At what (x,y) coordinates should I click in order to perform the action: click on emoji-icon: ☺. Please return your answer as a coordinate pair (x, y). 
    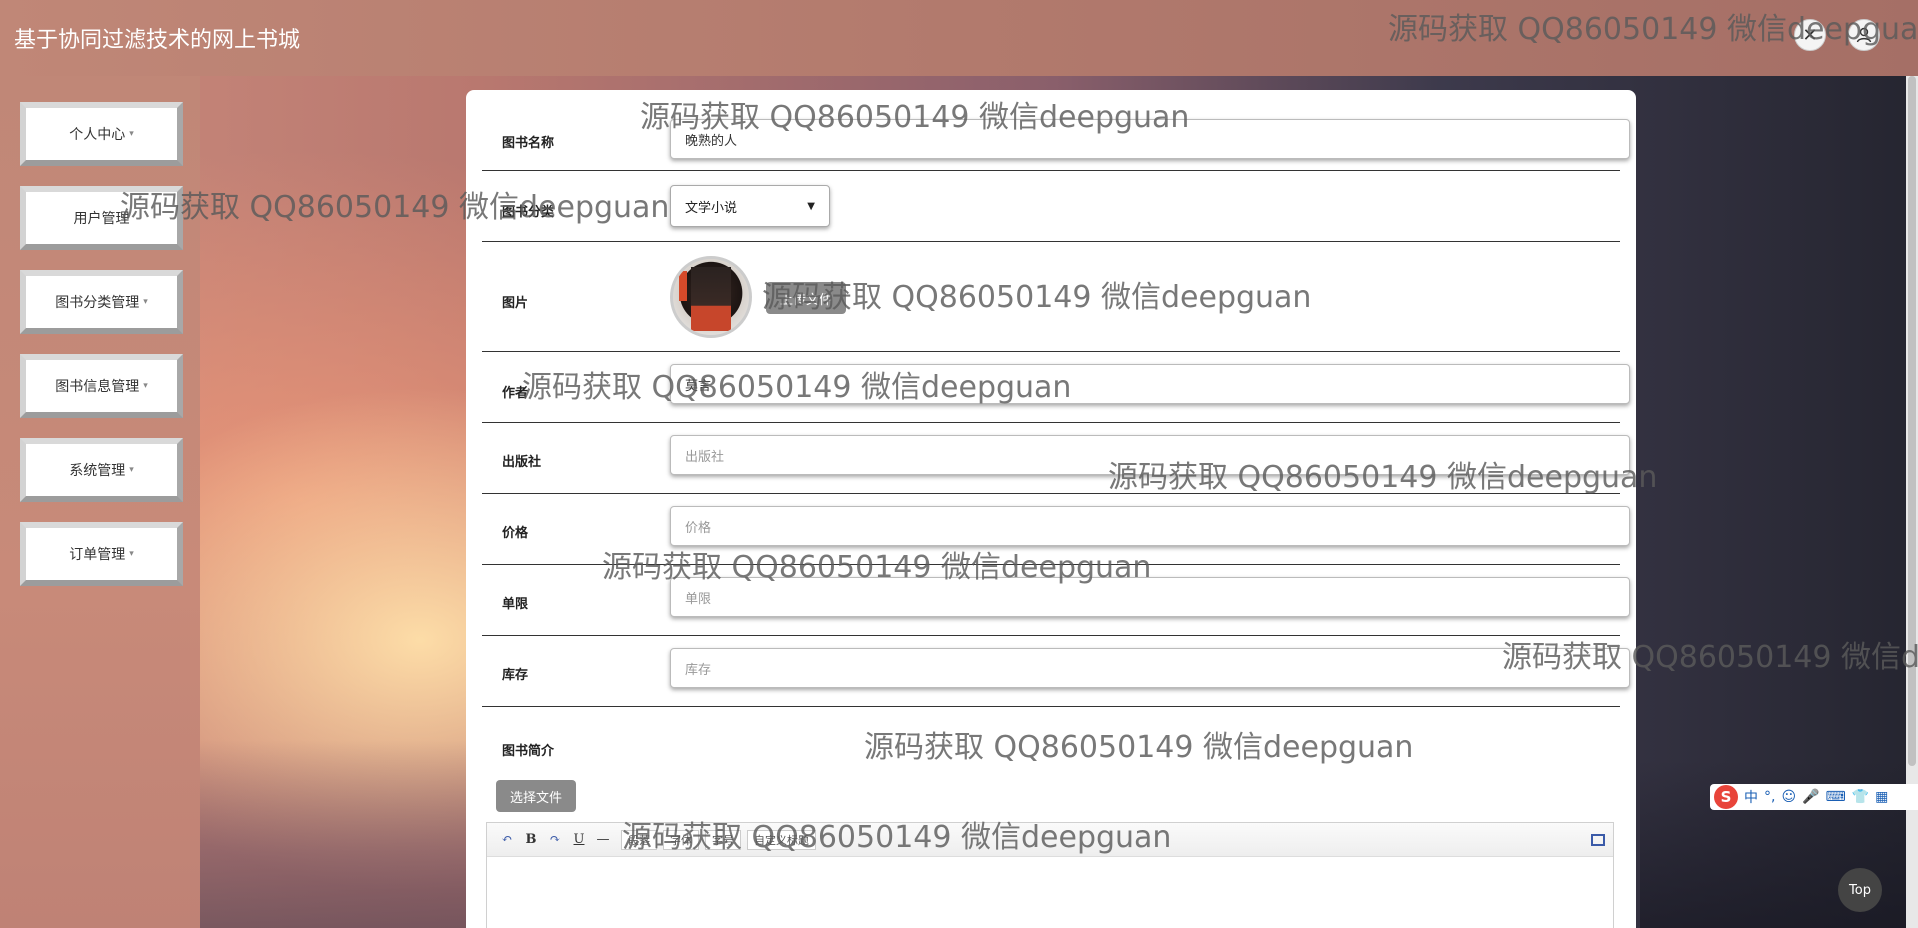
    Looking at the image, I should click on (1789, 797).